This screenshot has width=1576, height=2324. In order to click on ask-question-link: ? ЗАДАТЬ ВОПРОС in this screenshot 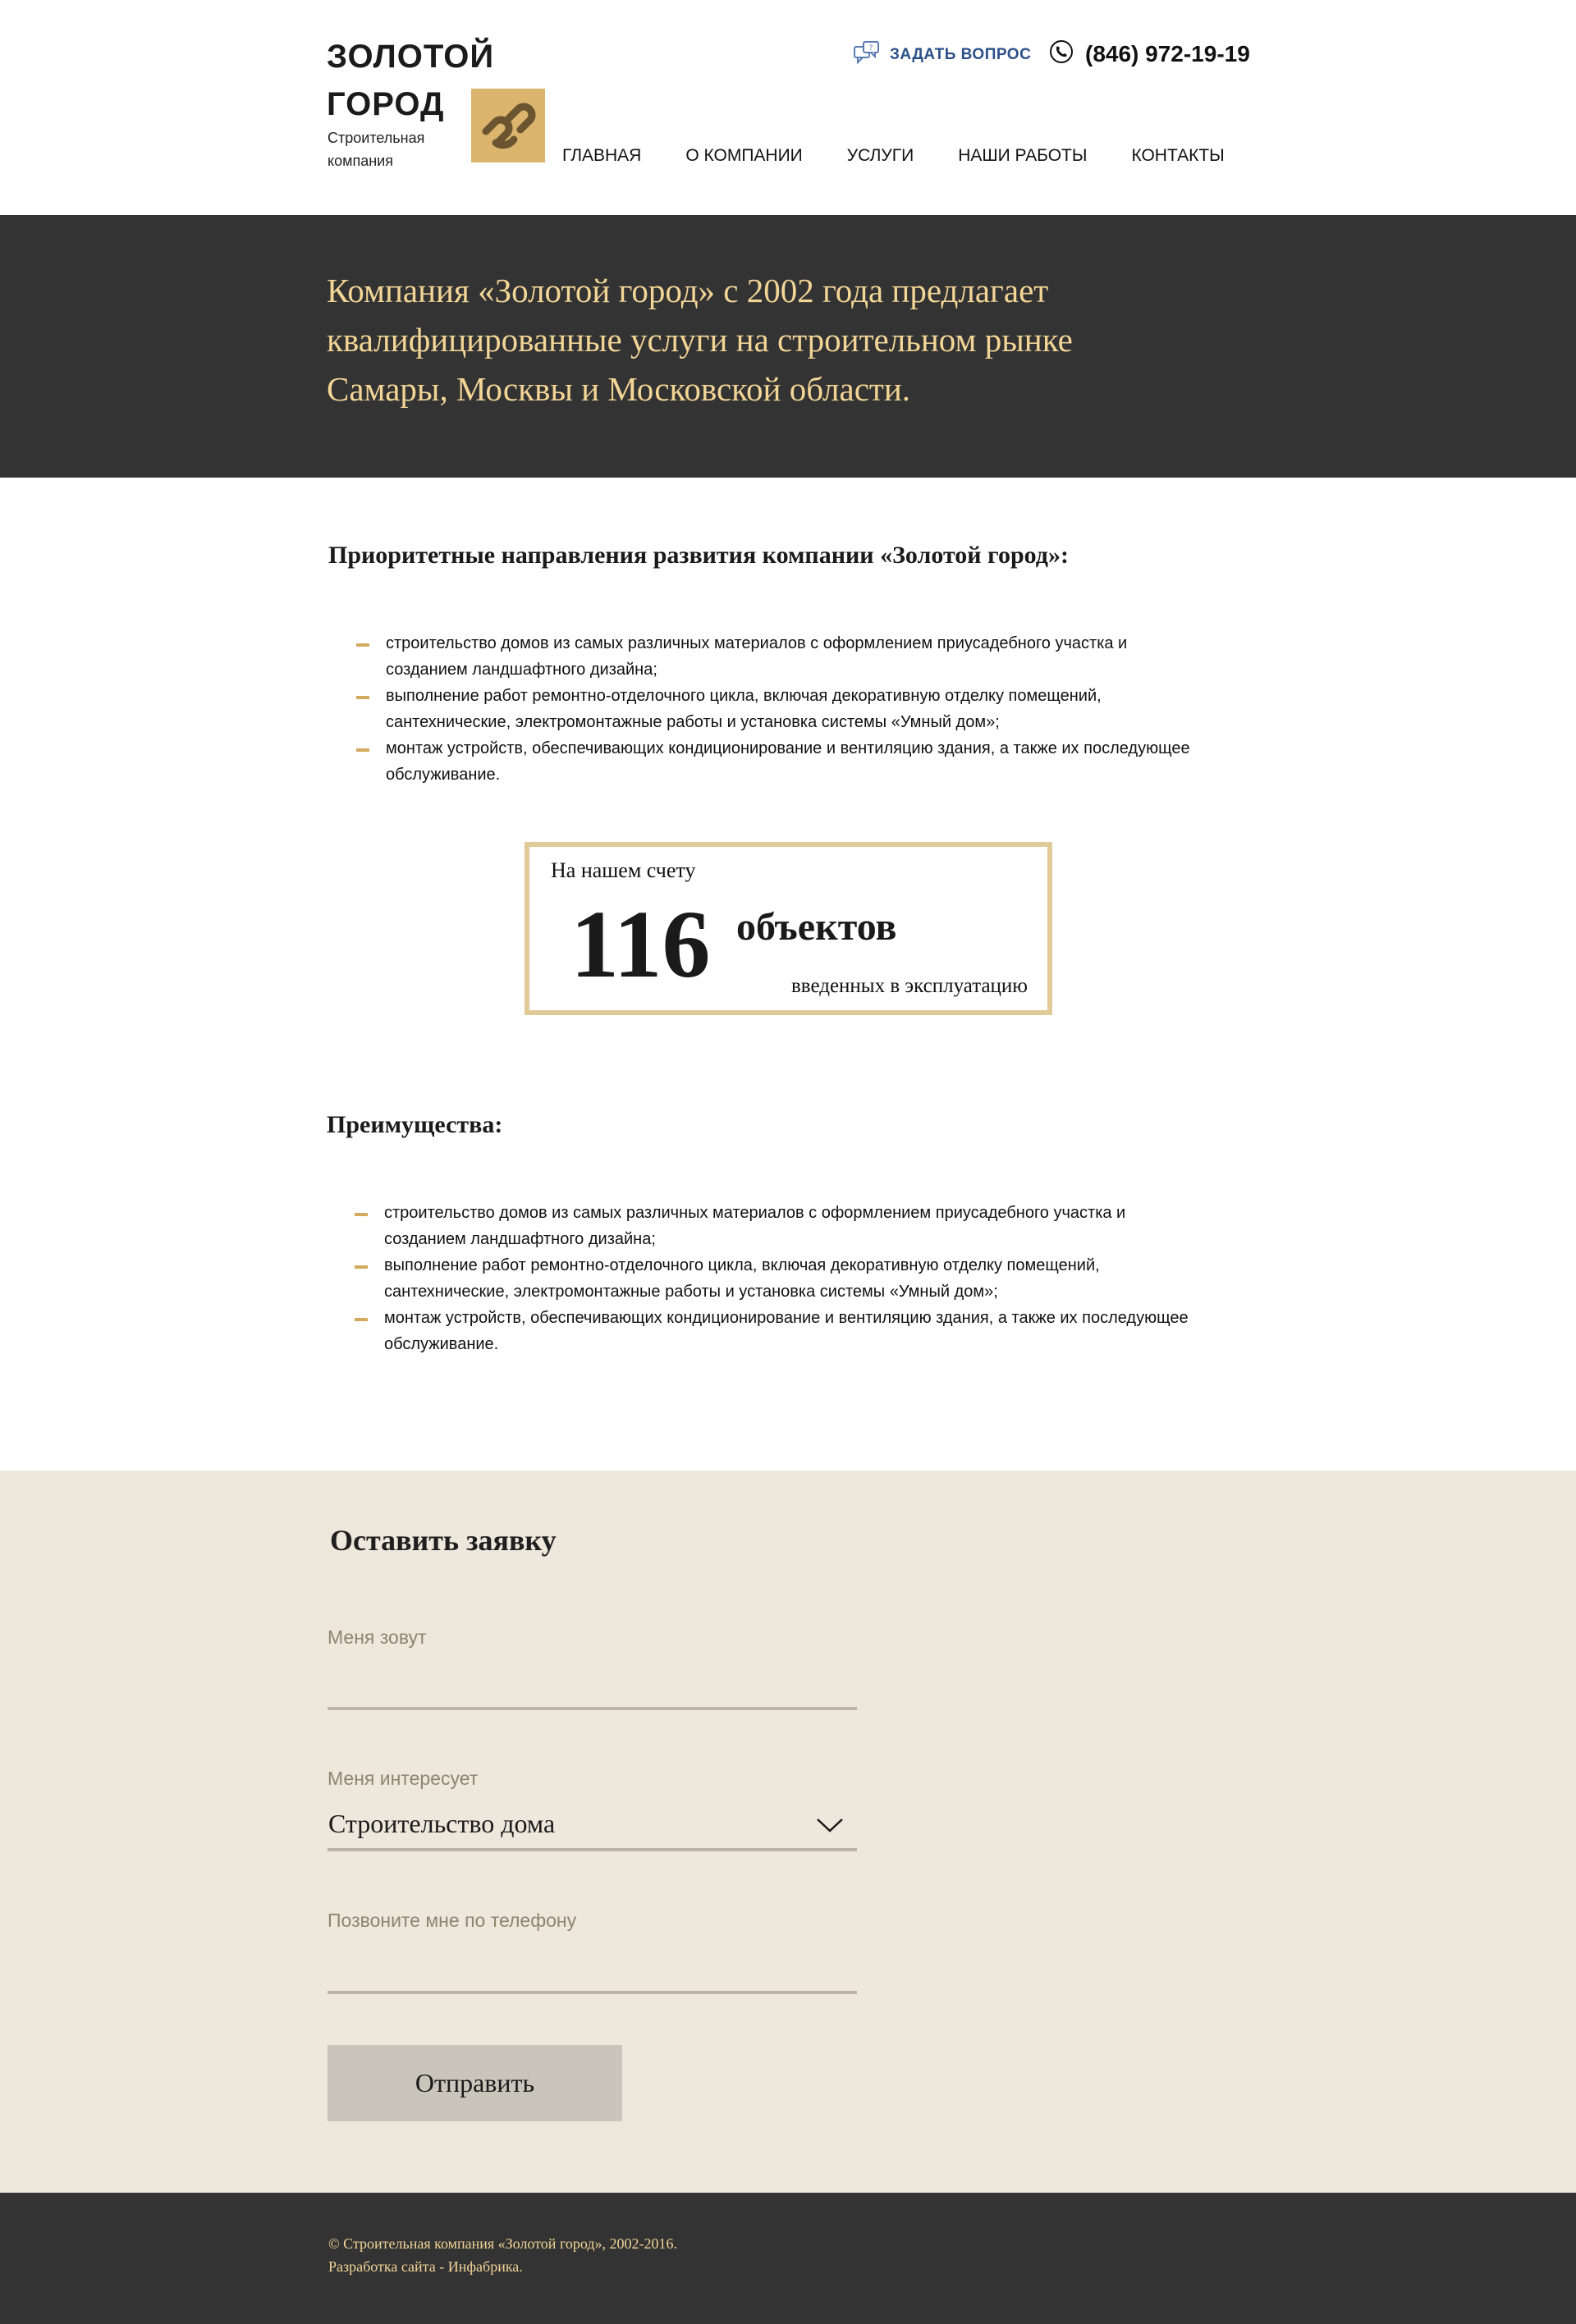, I will do `click(942, 54)`.